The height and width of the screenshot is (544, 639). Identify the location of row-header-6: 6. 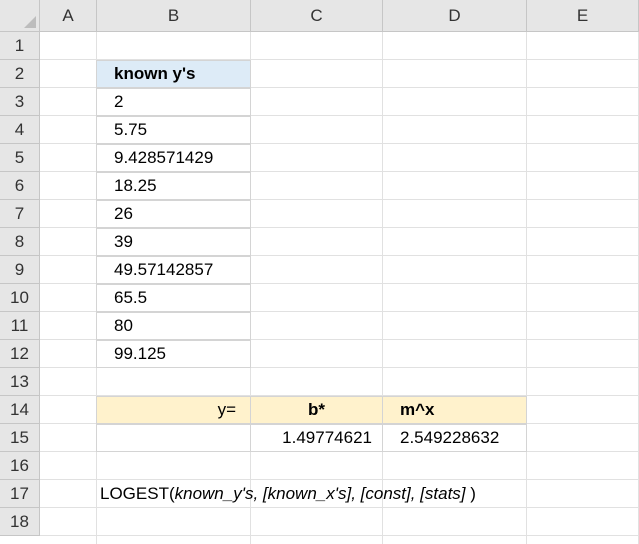
(20, 186).